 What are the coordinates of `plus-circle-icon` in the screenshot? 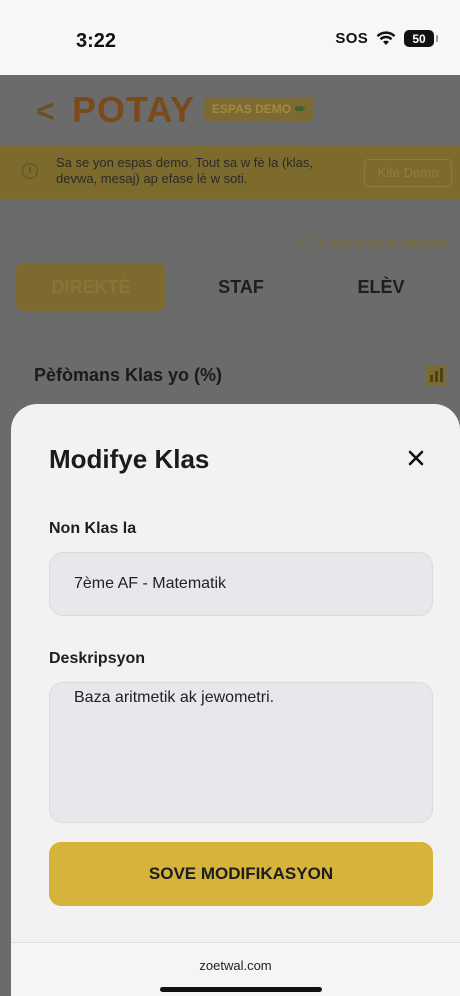 It's located at (307, 240).